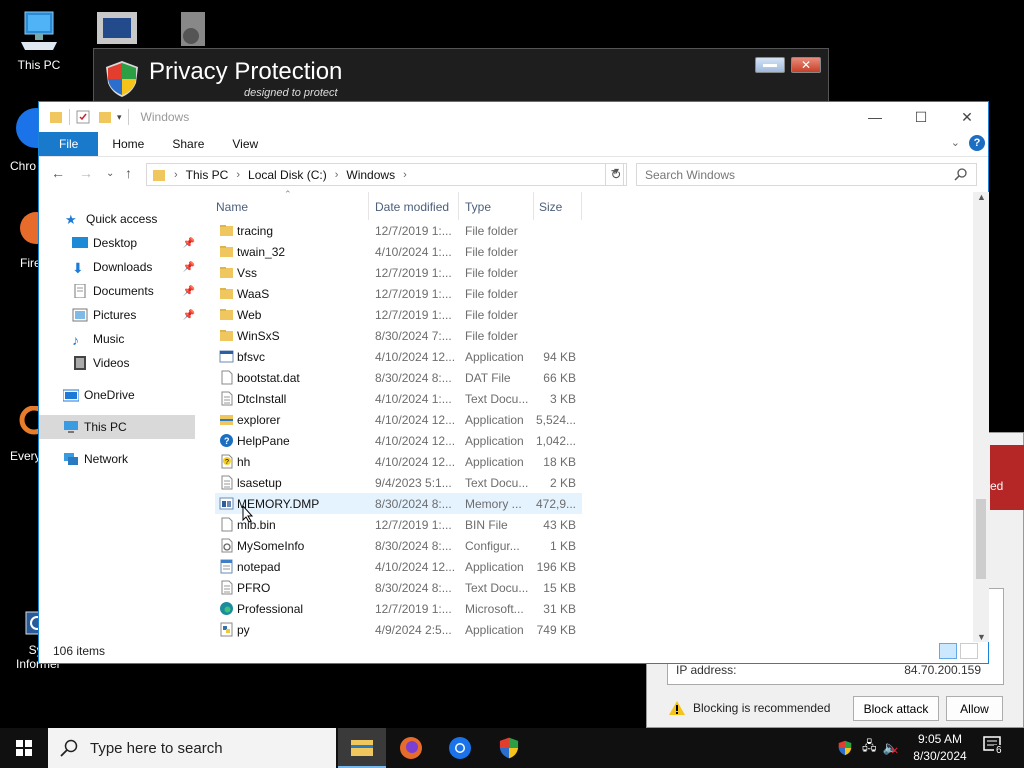 The width and height of the screenshot is (1024, 768). What do you see at coordinates (398, 251) in the screenshot?
I see `table-row: twain_32 4/10/2024 1:... File folder` at bounding box center [398, 251].